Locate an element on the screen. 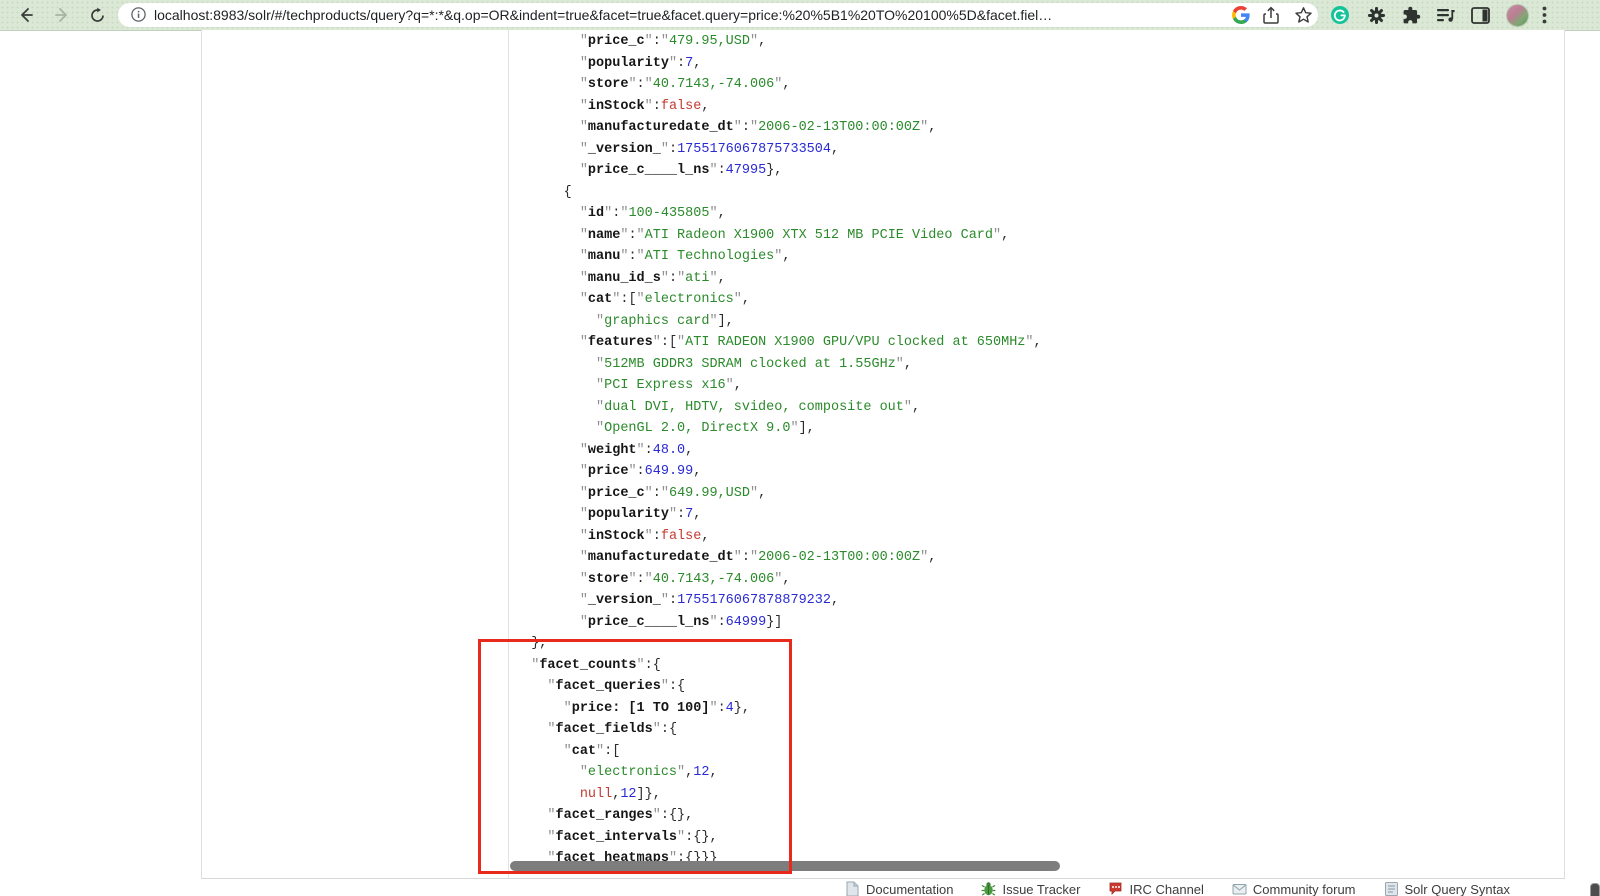 Image resolution: width=1600 pixels, height=896 pixels. google-g-icon is located at coordinates (1242, 15).